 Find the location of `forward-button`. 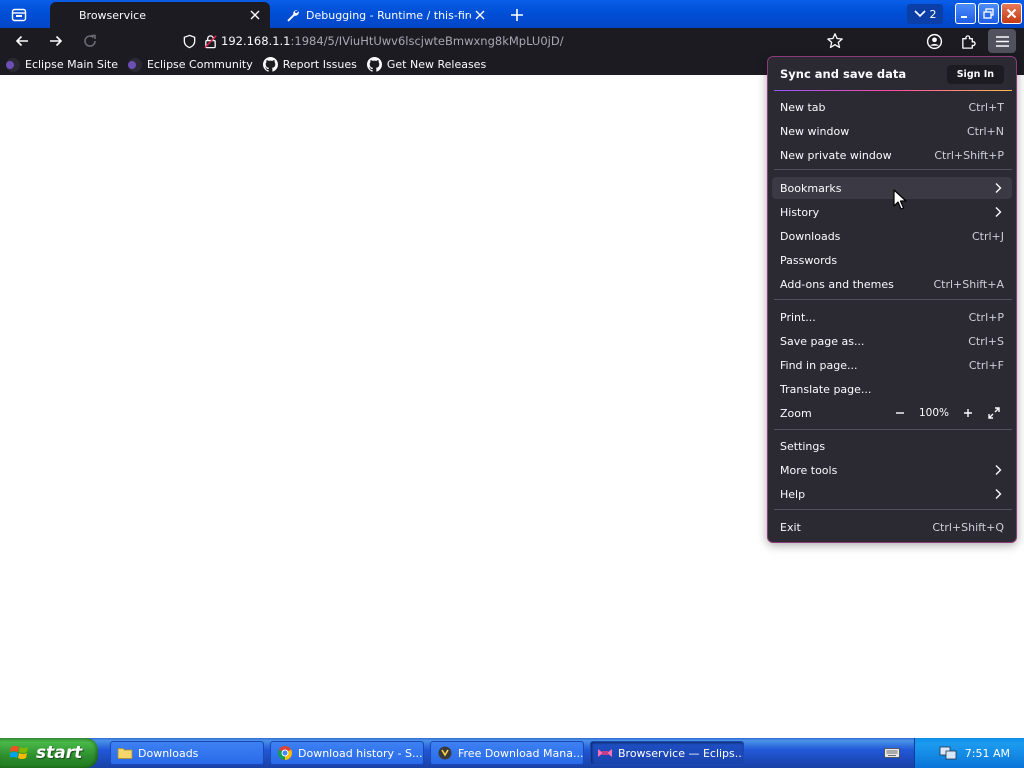

forward-button is located at coordinates (56, 41).